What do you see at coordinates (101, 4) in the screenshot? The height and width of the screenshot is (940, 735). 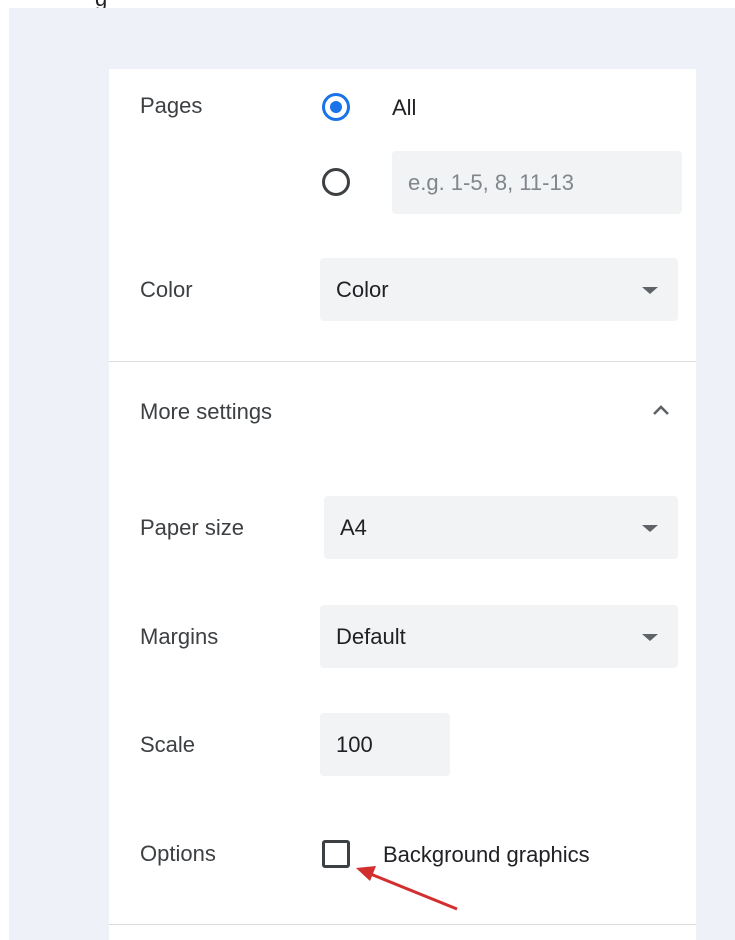 I see `cropped-header-text: g` at bounding box center [101, 4].